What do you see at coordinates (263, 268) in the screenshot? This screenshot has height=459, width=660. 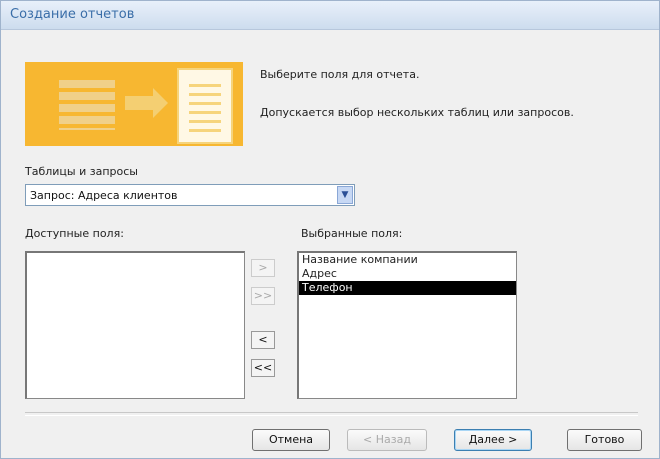 I see `add-field-button: >` at bounding box center [263, 268].